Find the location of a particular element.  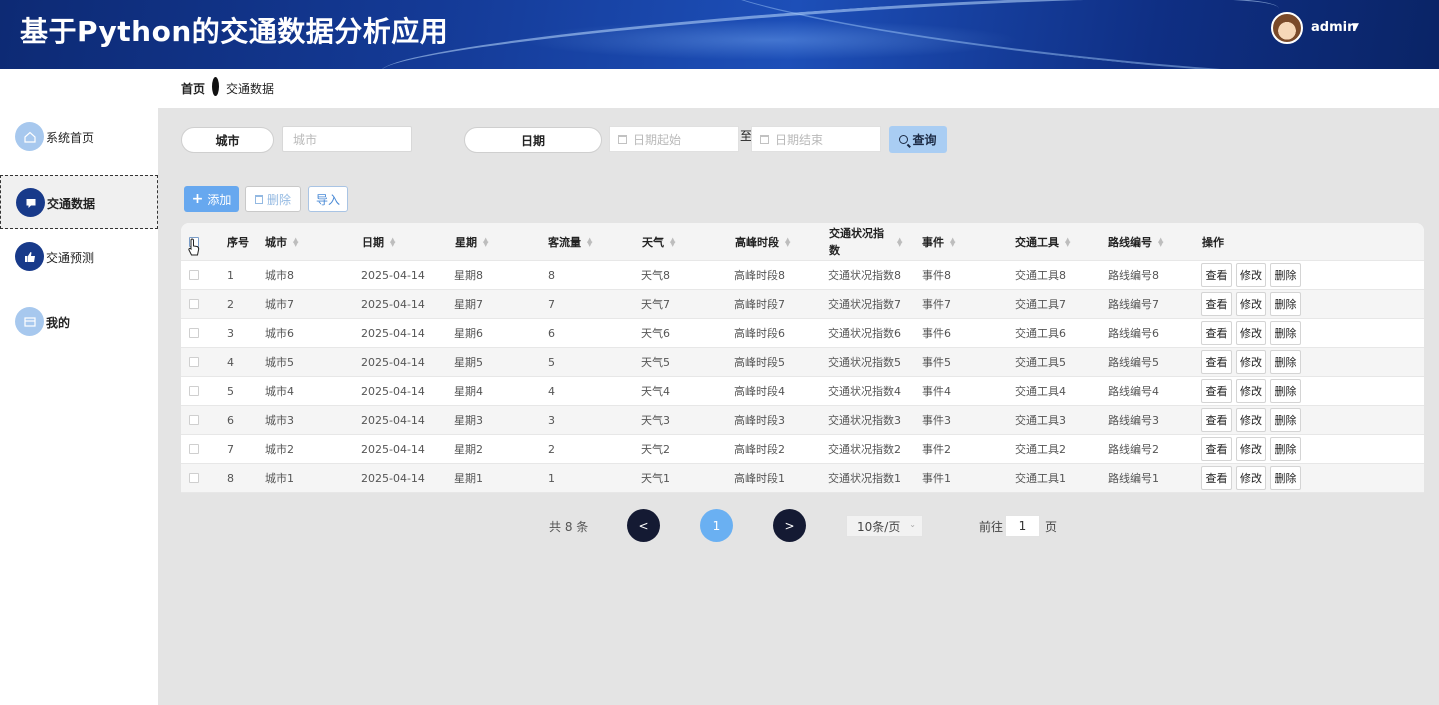

header-status: 交通状况指数 ▲ ▼ is located at coordinates (865, 241).